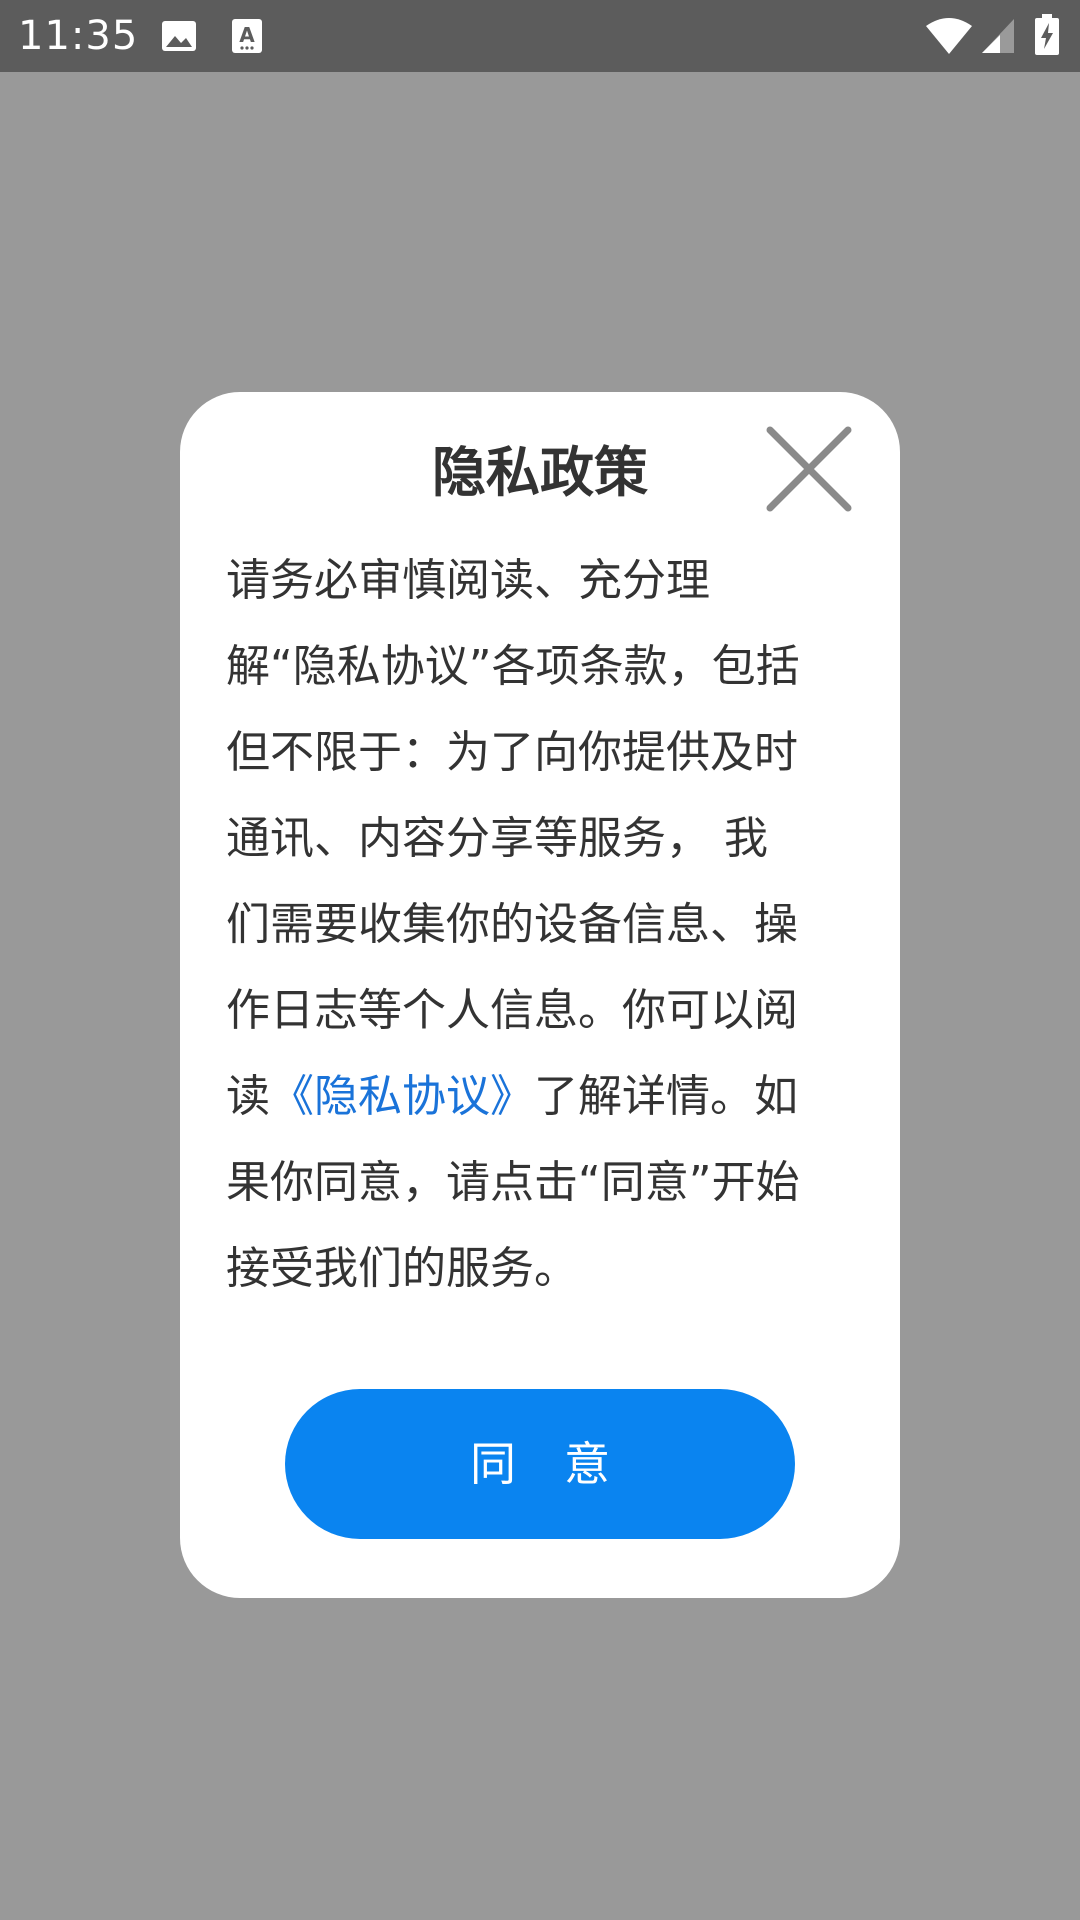  I want to click on privacy-agreement-link: 《隐私协议》, so click(402, 1096).